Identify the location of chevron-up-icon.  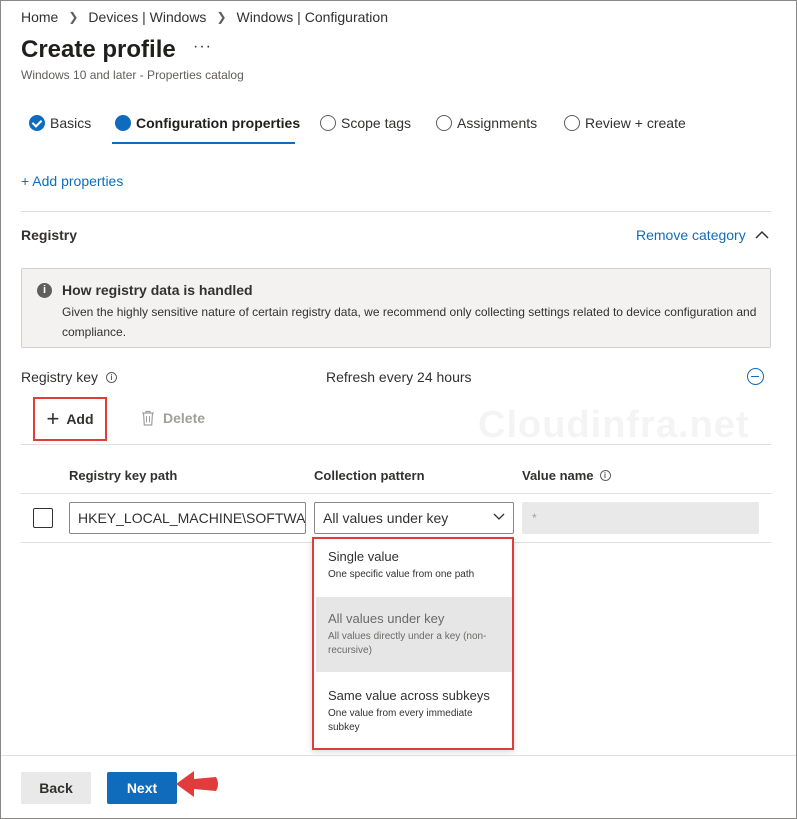
(762, 235).